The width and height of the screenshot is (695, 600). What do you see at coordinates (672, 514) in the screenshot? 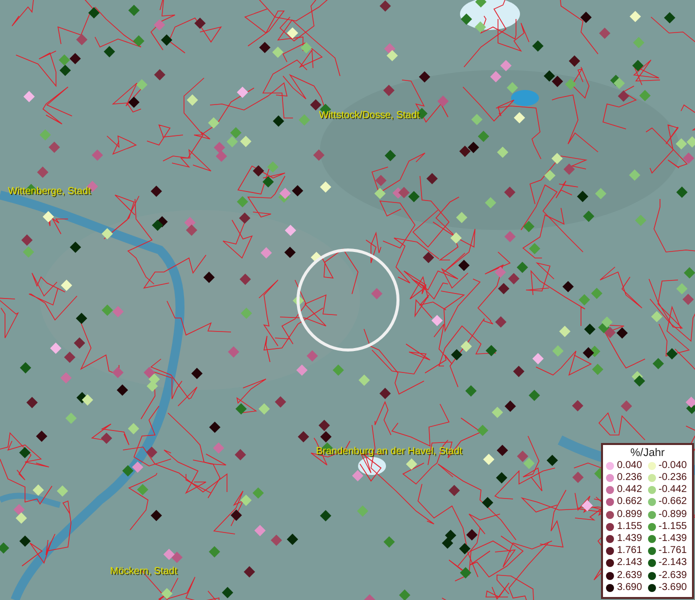
I see `legend-label: -0.899` at bounding box center [672, 514].